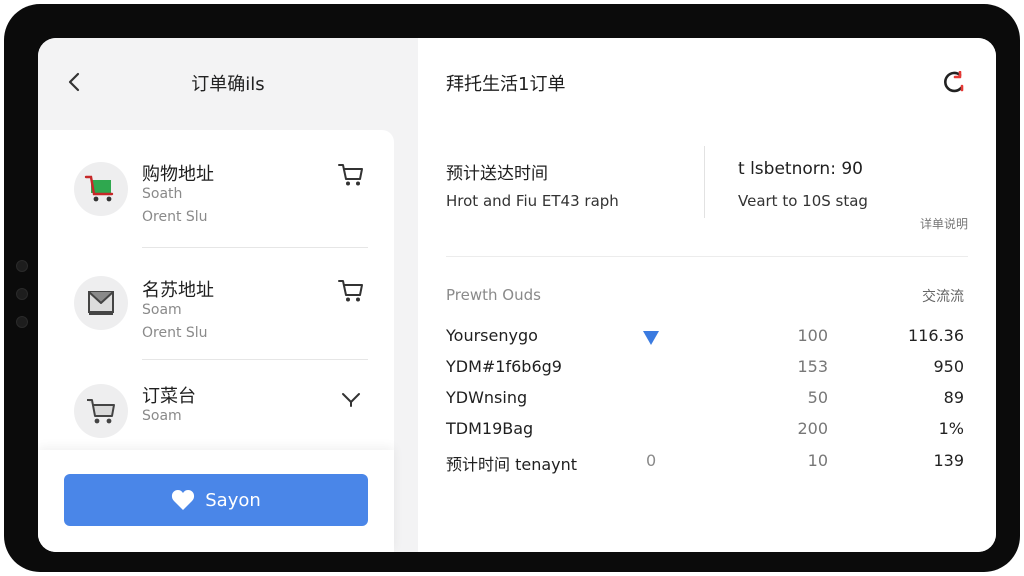 The image size is (1024, 576). I want to click on row-total: 950, so click(948, 366).